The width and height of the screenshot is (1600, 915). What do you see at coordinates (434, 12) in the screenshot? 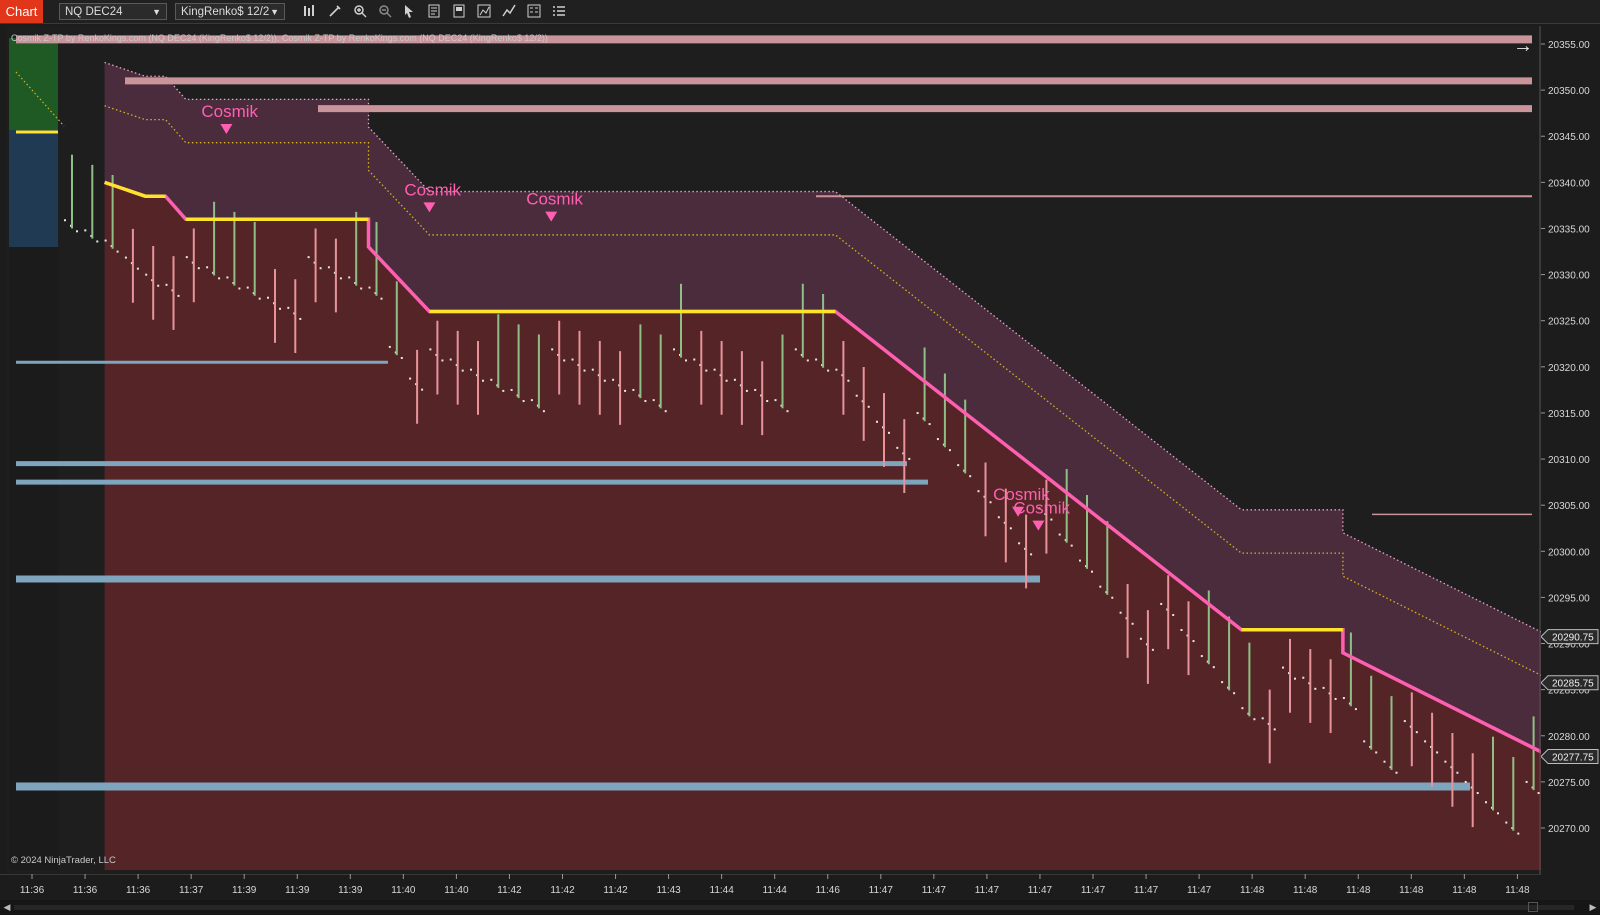
I see `data-series-icon` at bounding box center [434, 12].